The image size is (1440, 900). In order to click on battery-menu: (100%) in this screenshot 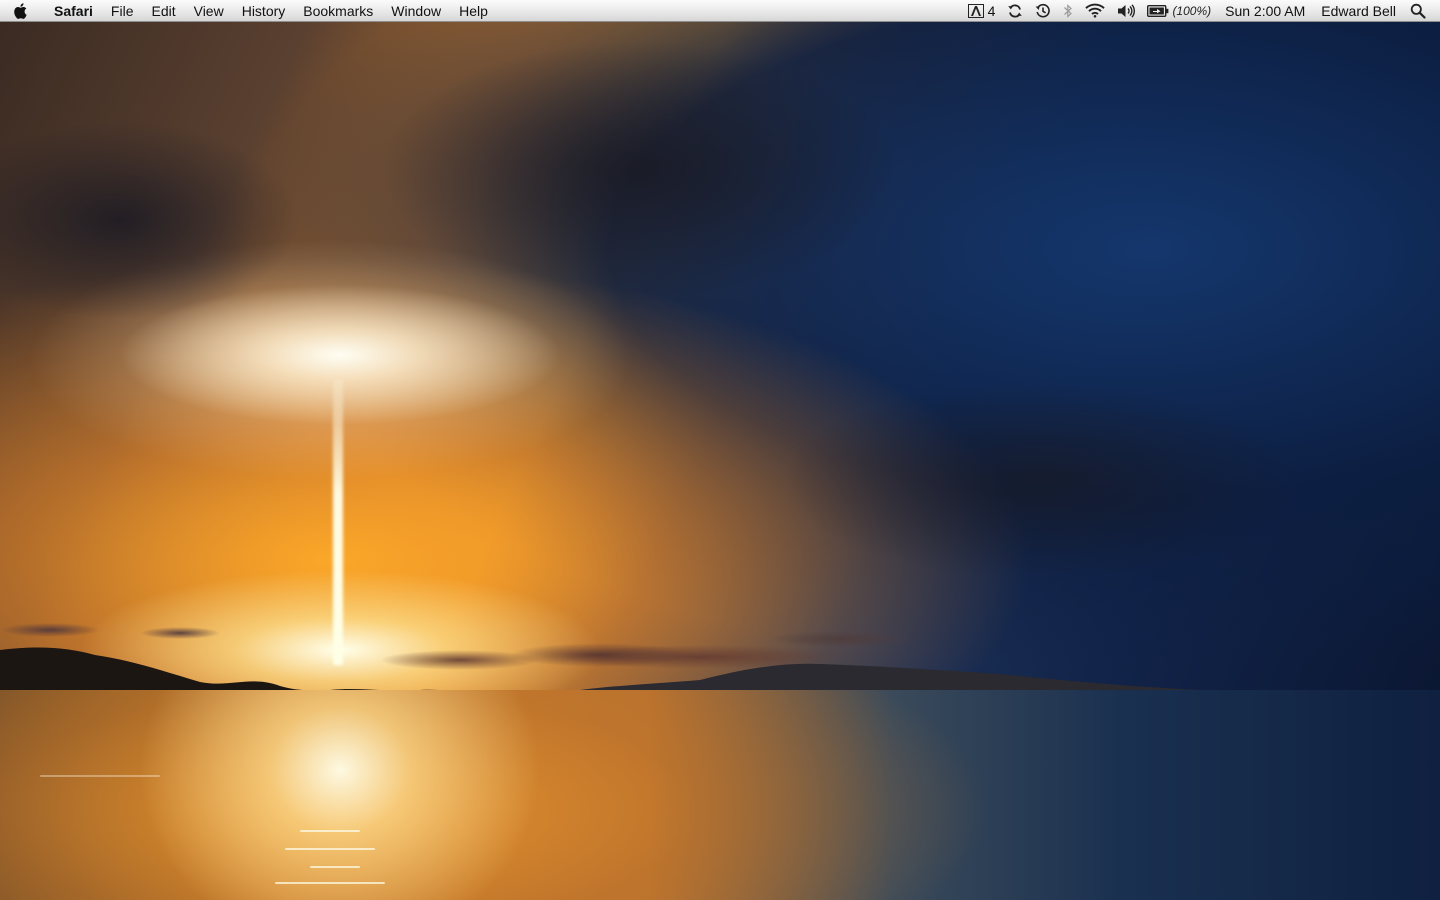, I will do `click(1179, 11)`.